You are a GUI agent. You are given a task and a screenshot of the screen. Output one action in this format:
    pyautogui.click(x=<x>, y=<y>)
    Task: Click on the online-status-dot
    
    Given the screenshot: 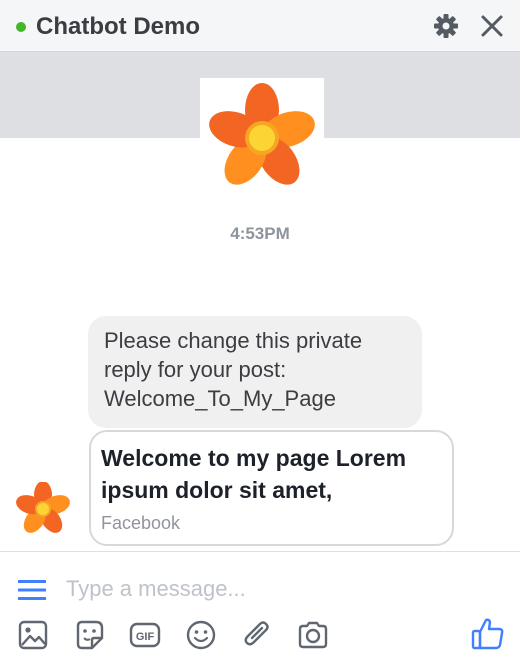 What is the action you would take?
    pyautogui.click(x=21, y=27)
    